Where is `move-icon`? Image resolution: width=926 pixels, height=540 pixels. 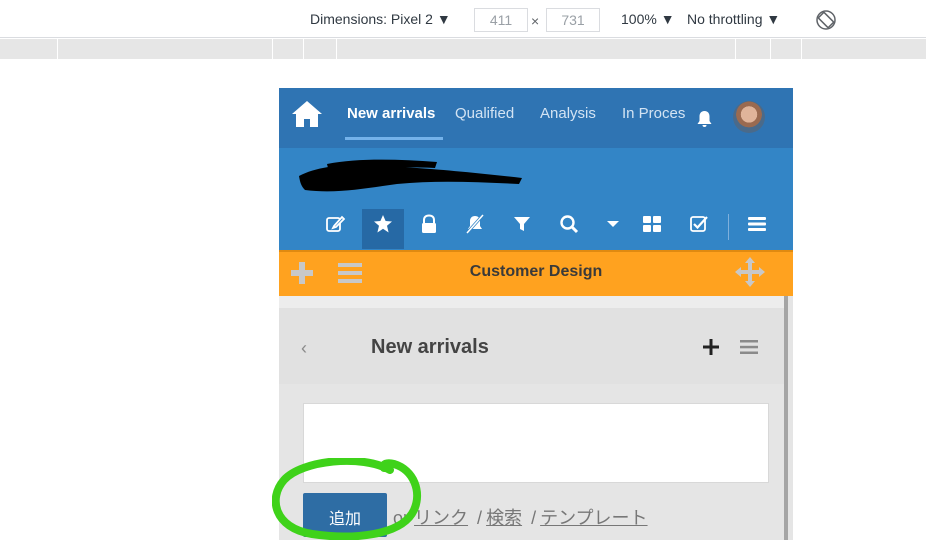
move-icon is located at coordinates (750, 272).